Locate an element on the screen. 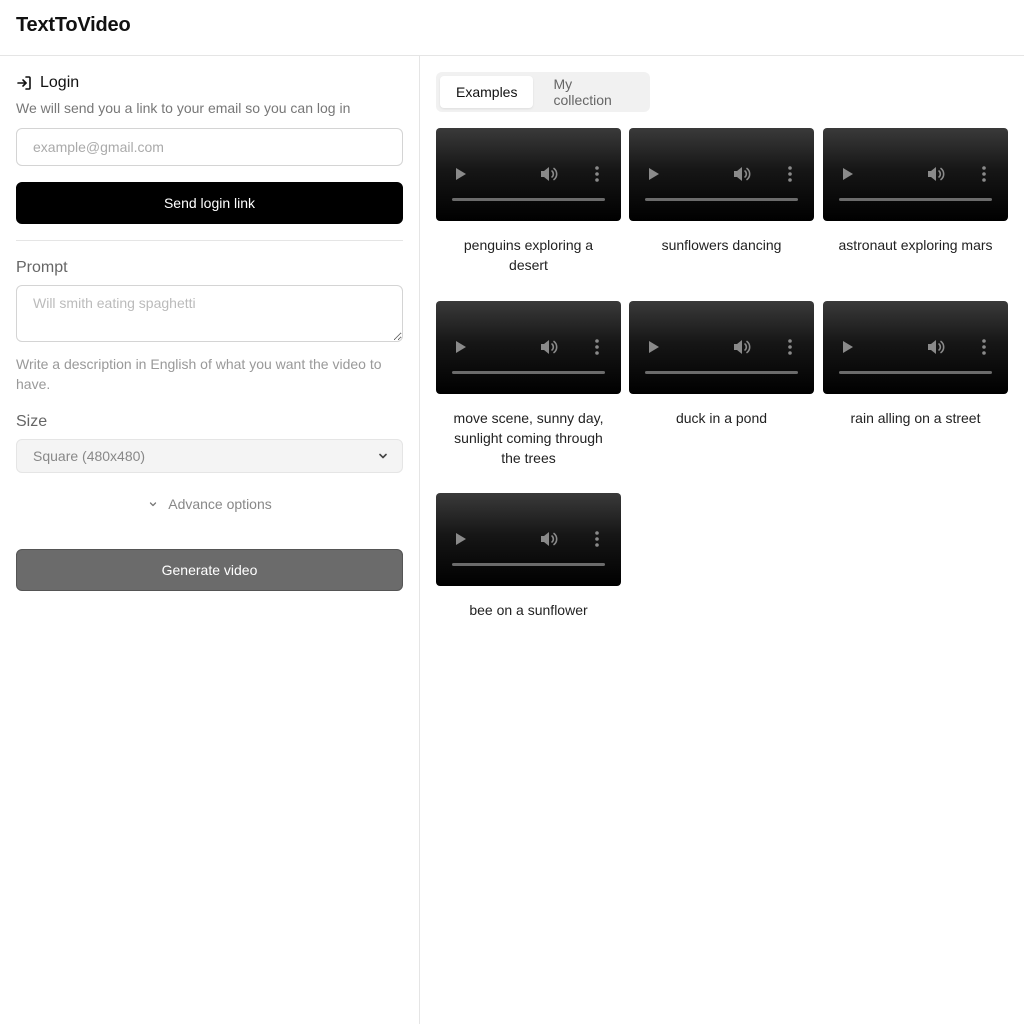  video-caption: duck in a pond is located at coordinates (721, 418).